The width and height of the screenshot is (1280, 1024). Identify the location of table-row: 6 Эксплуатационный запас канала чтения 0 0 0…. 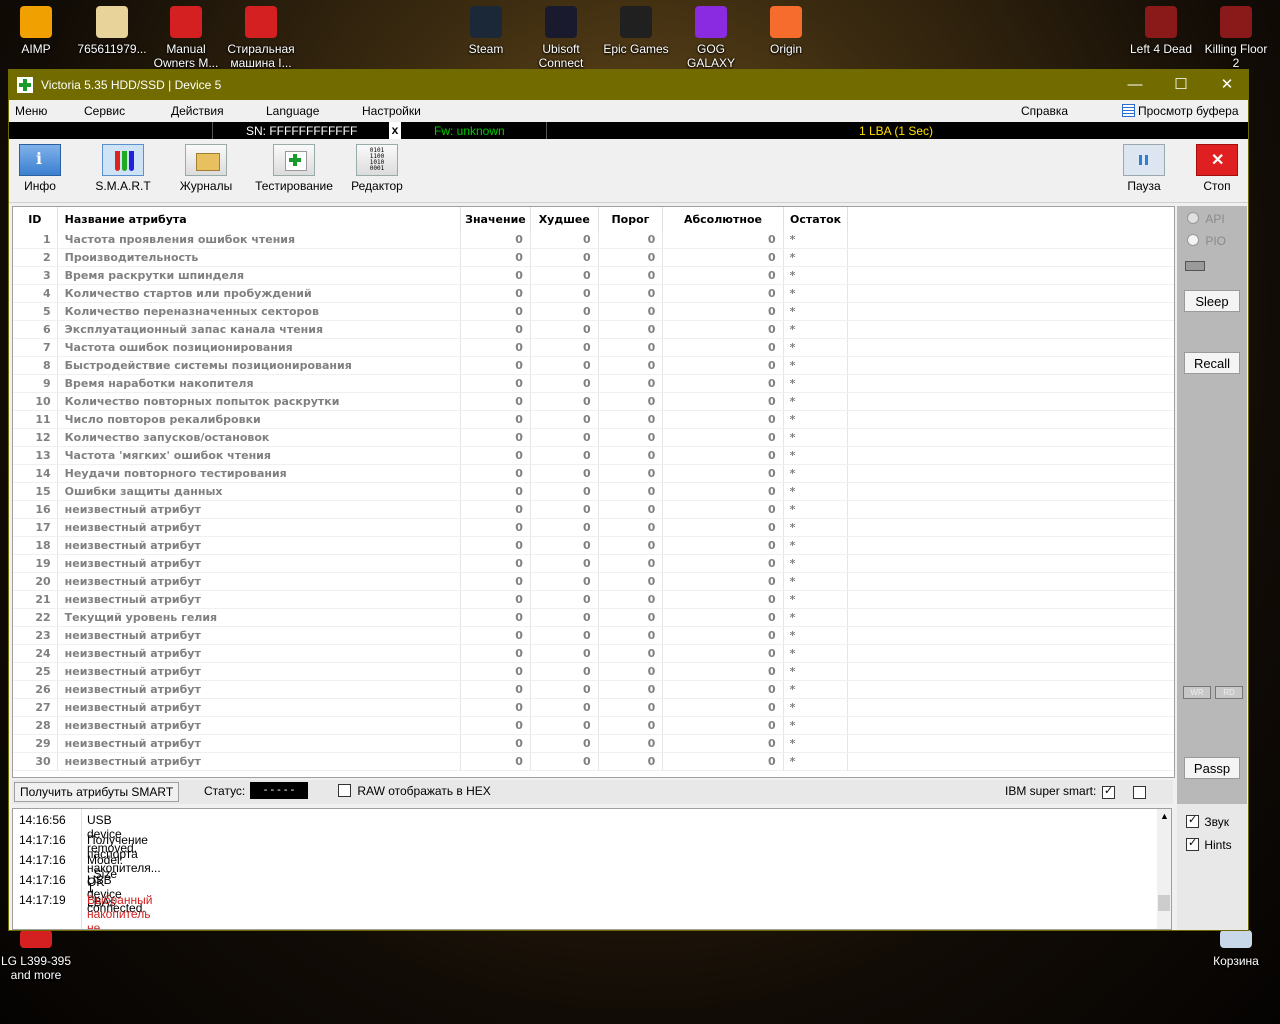
(593, 329).